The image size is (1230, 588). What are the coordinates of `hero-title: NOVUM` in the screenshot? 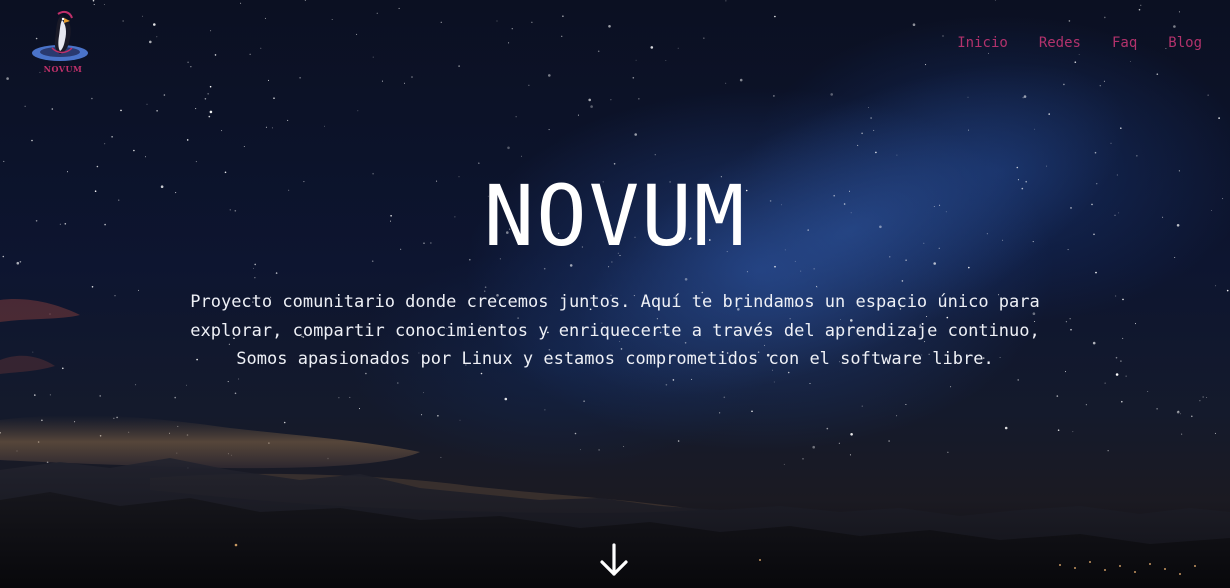 It's located at (615, 216).